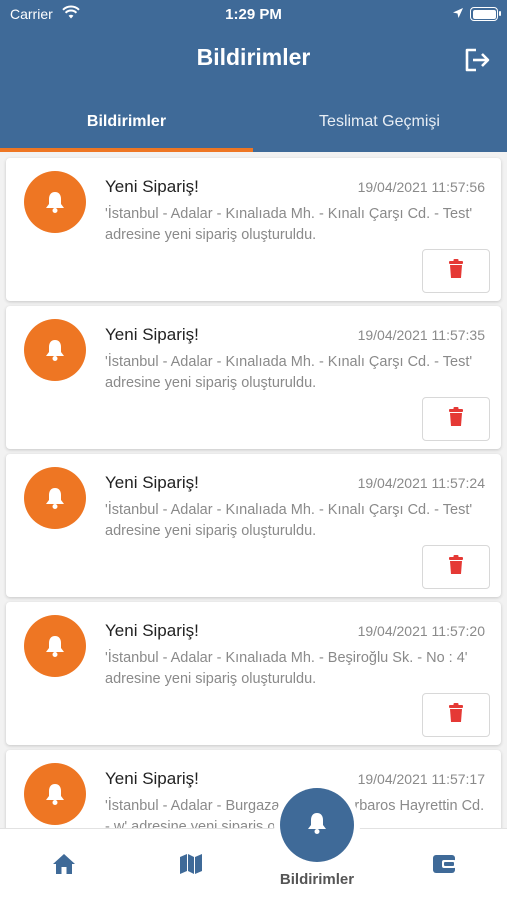  I want to click on logout-icon, so click(477, 60).